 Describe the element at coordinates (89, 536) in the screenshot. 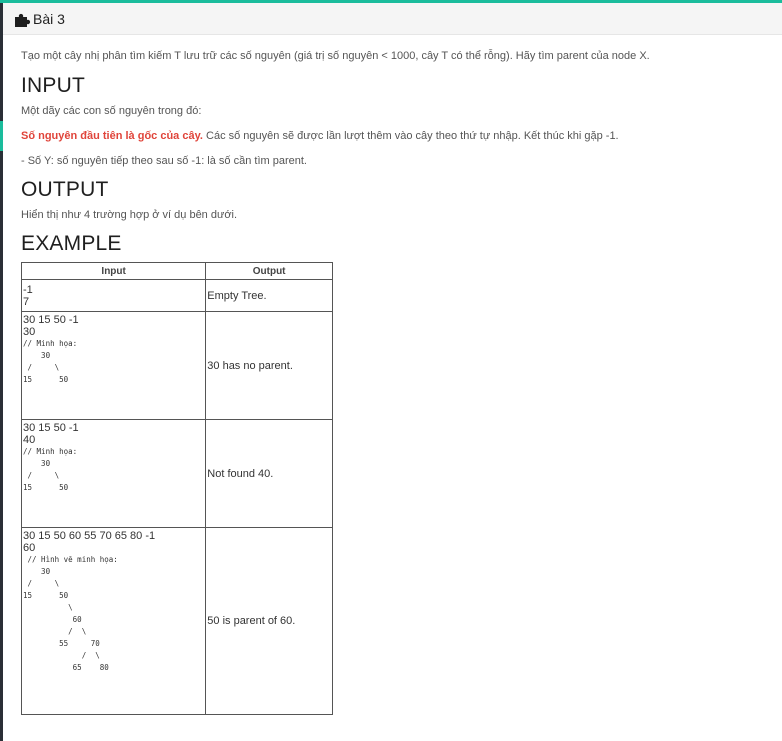

I see `input-line: 30 15 50 60 55 70 65 80 -1` at that location.